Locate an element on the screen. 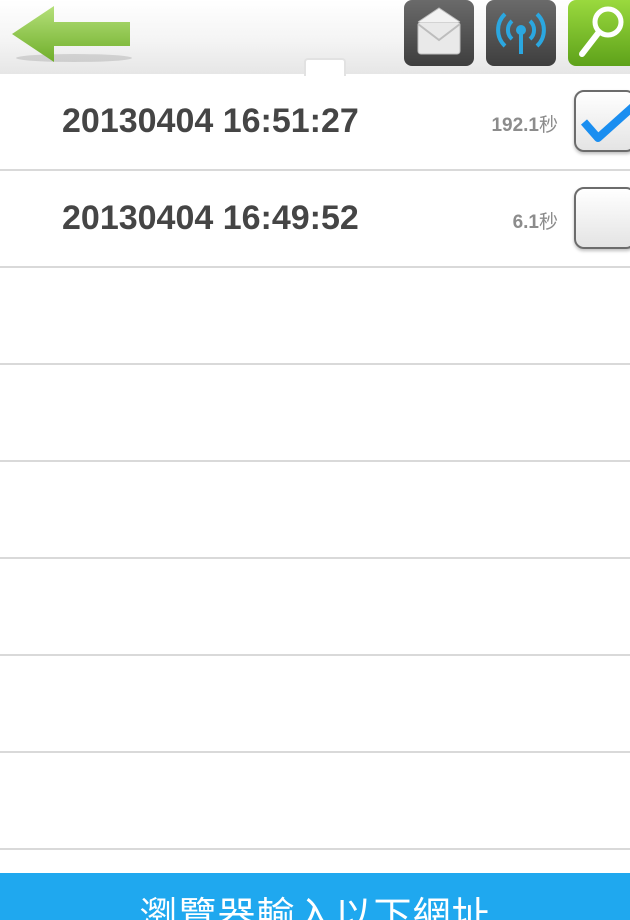  mail-button is located at coordinates (439, 33).